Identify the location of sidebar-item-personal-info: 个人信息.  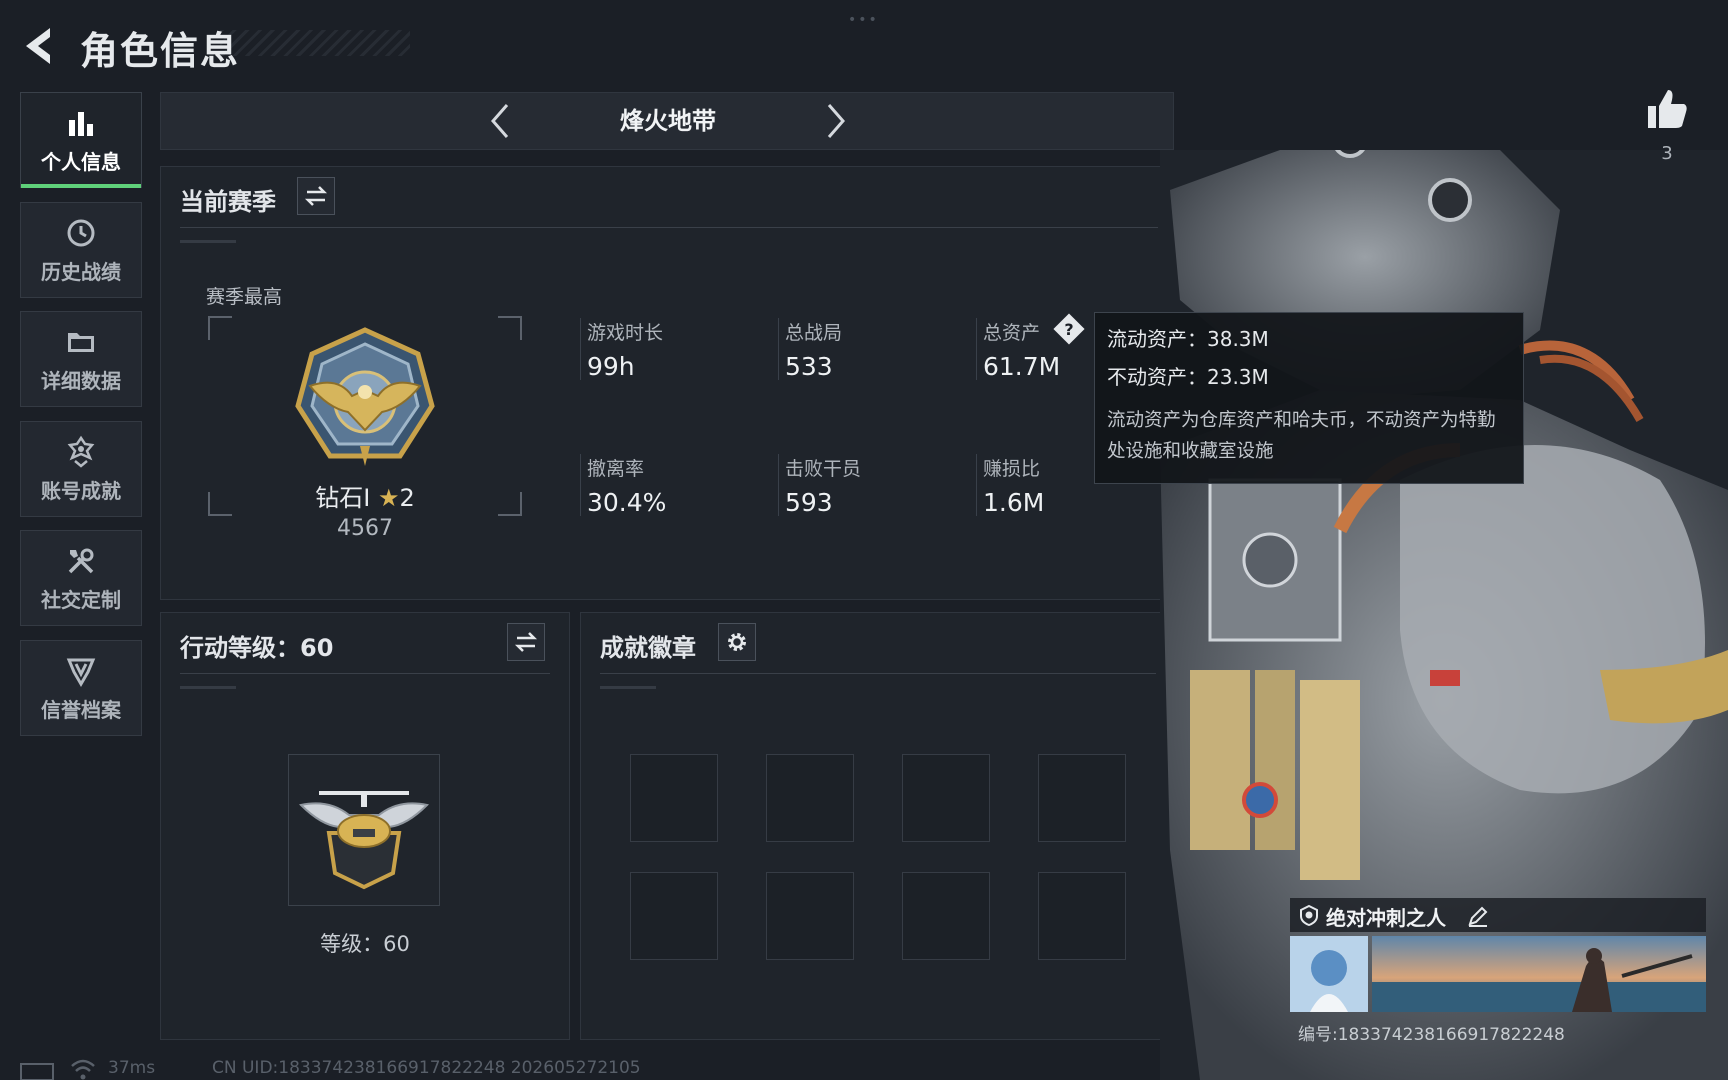
(81, 140).